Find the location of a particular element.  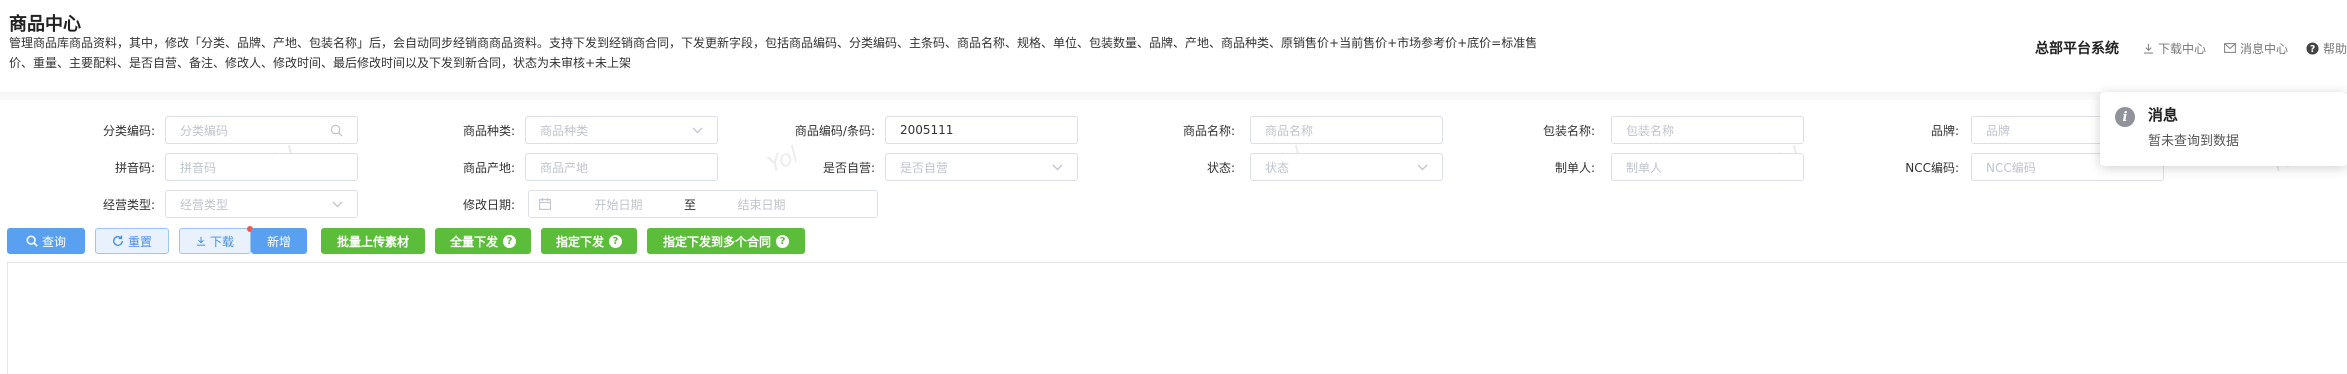

pinyin-label: 拼音码: is located at coordinates (134, 167).